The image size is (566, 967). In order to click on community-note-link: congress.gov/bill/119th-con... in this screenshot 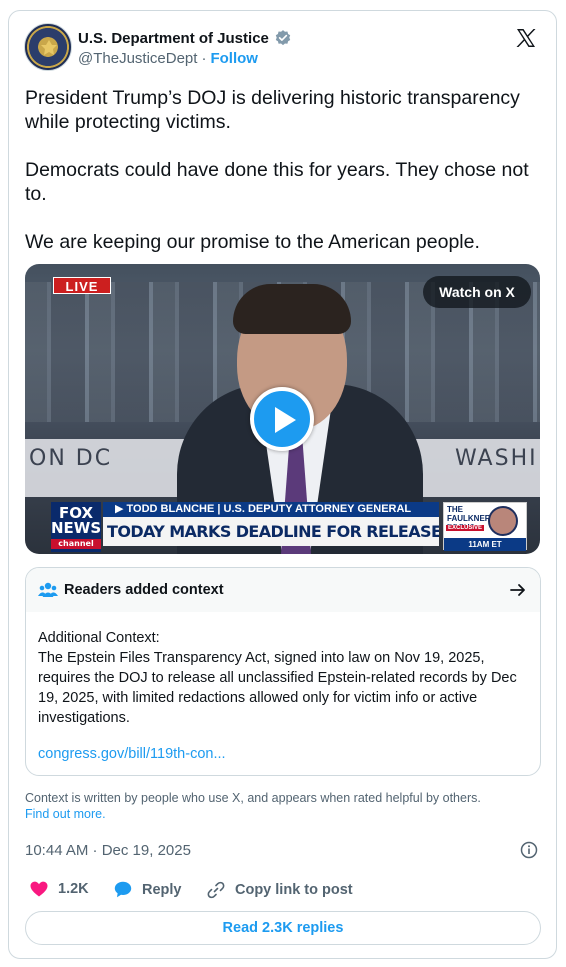, I will do `click(132, 754)`.